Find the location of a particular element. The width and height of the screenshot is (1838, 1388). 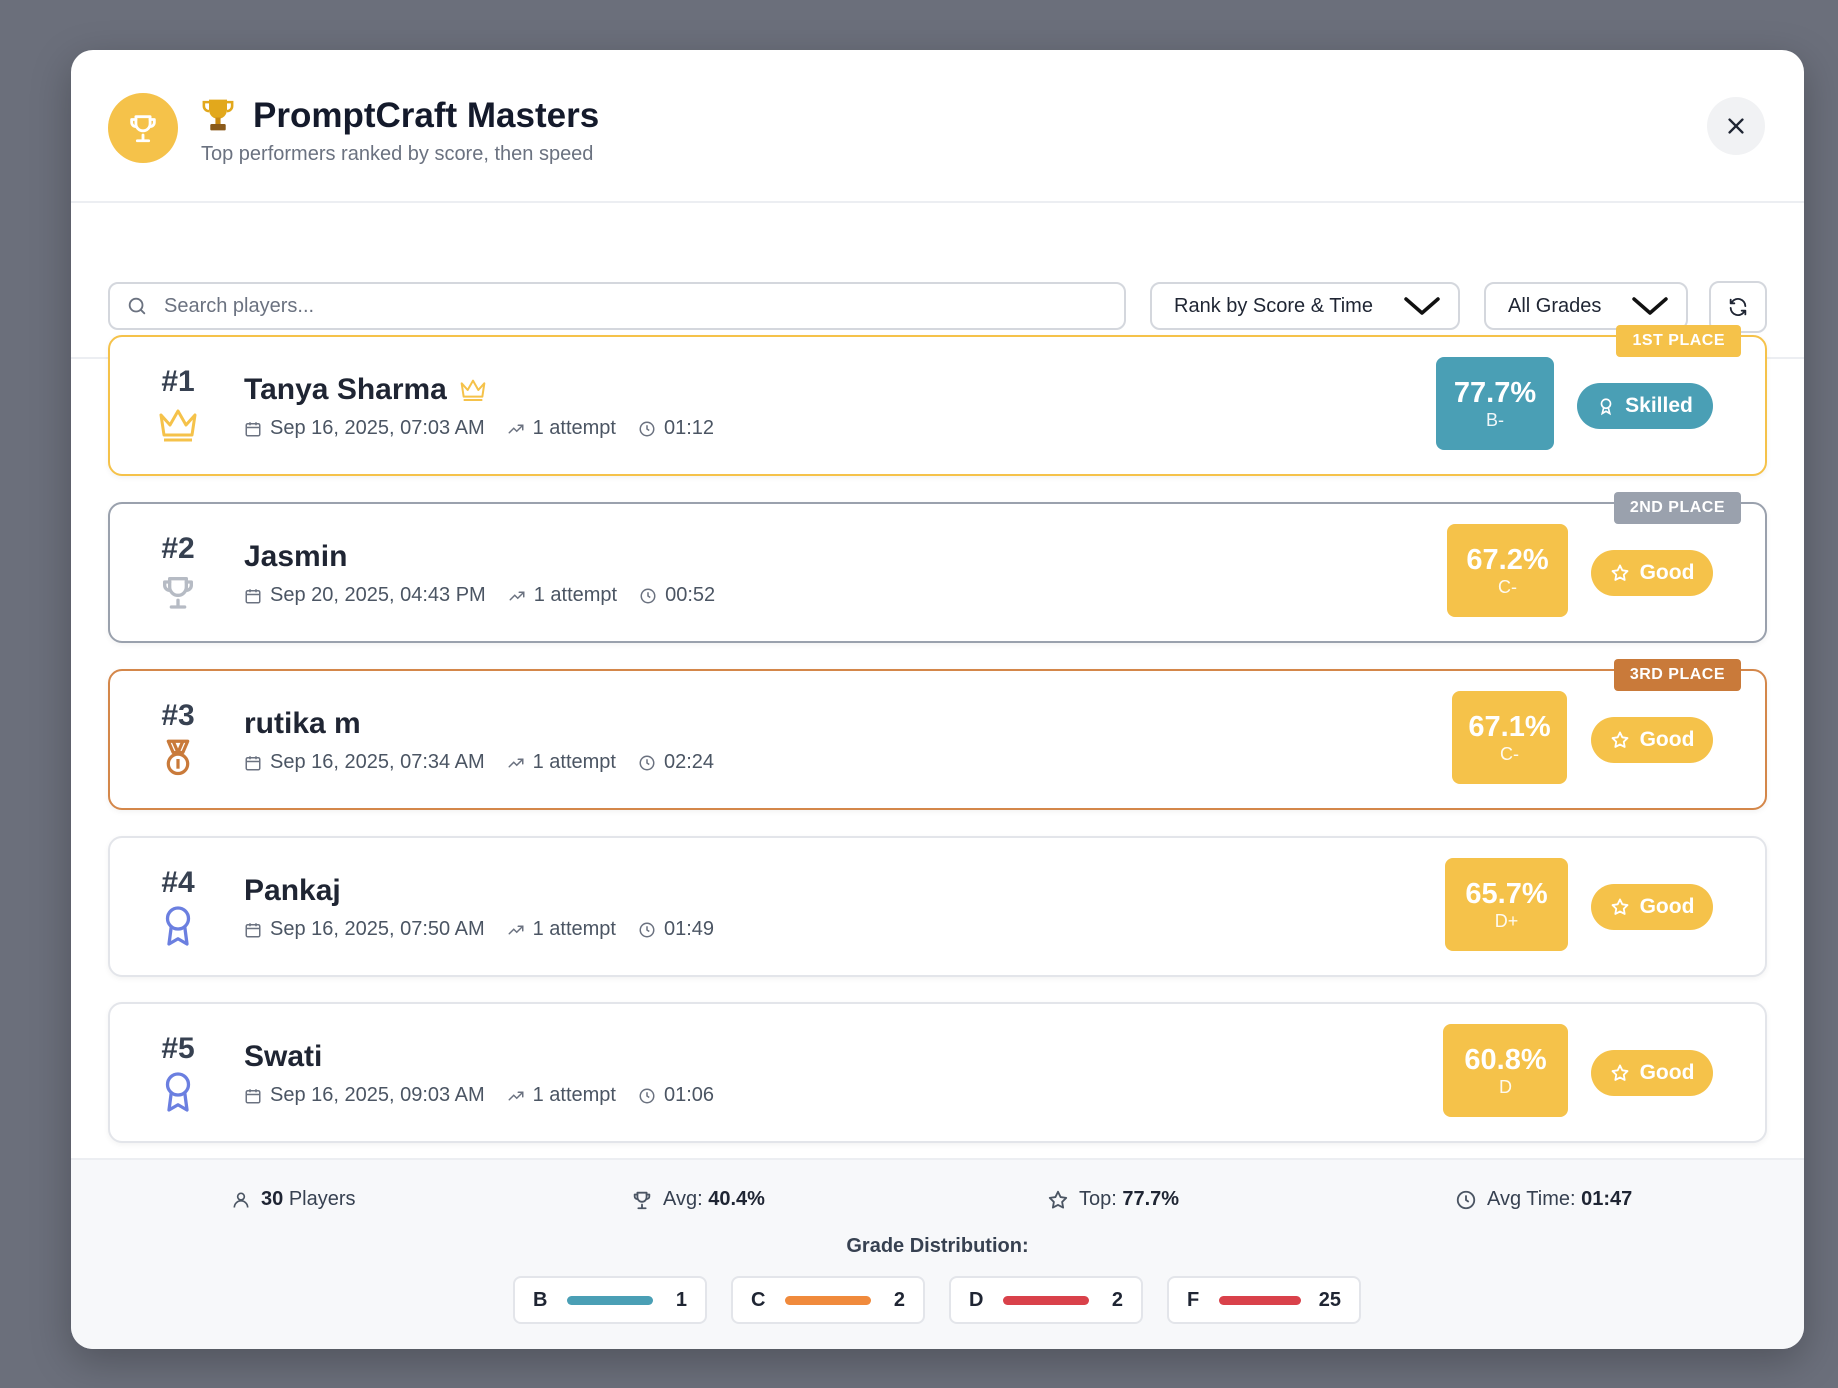

score-box: 67.1% C- is located at coordinates (1509, 737).